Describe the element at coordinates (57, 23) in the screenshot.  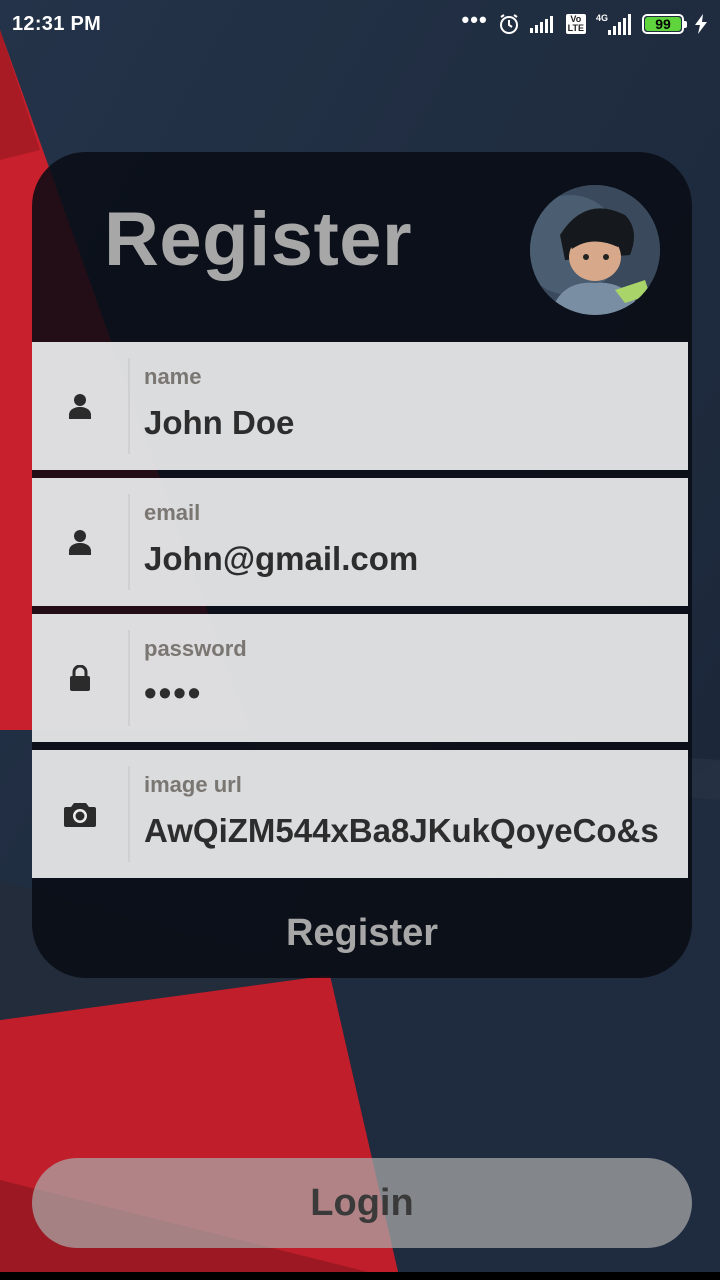
I see `status-time: 12:31 PM` at that location.